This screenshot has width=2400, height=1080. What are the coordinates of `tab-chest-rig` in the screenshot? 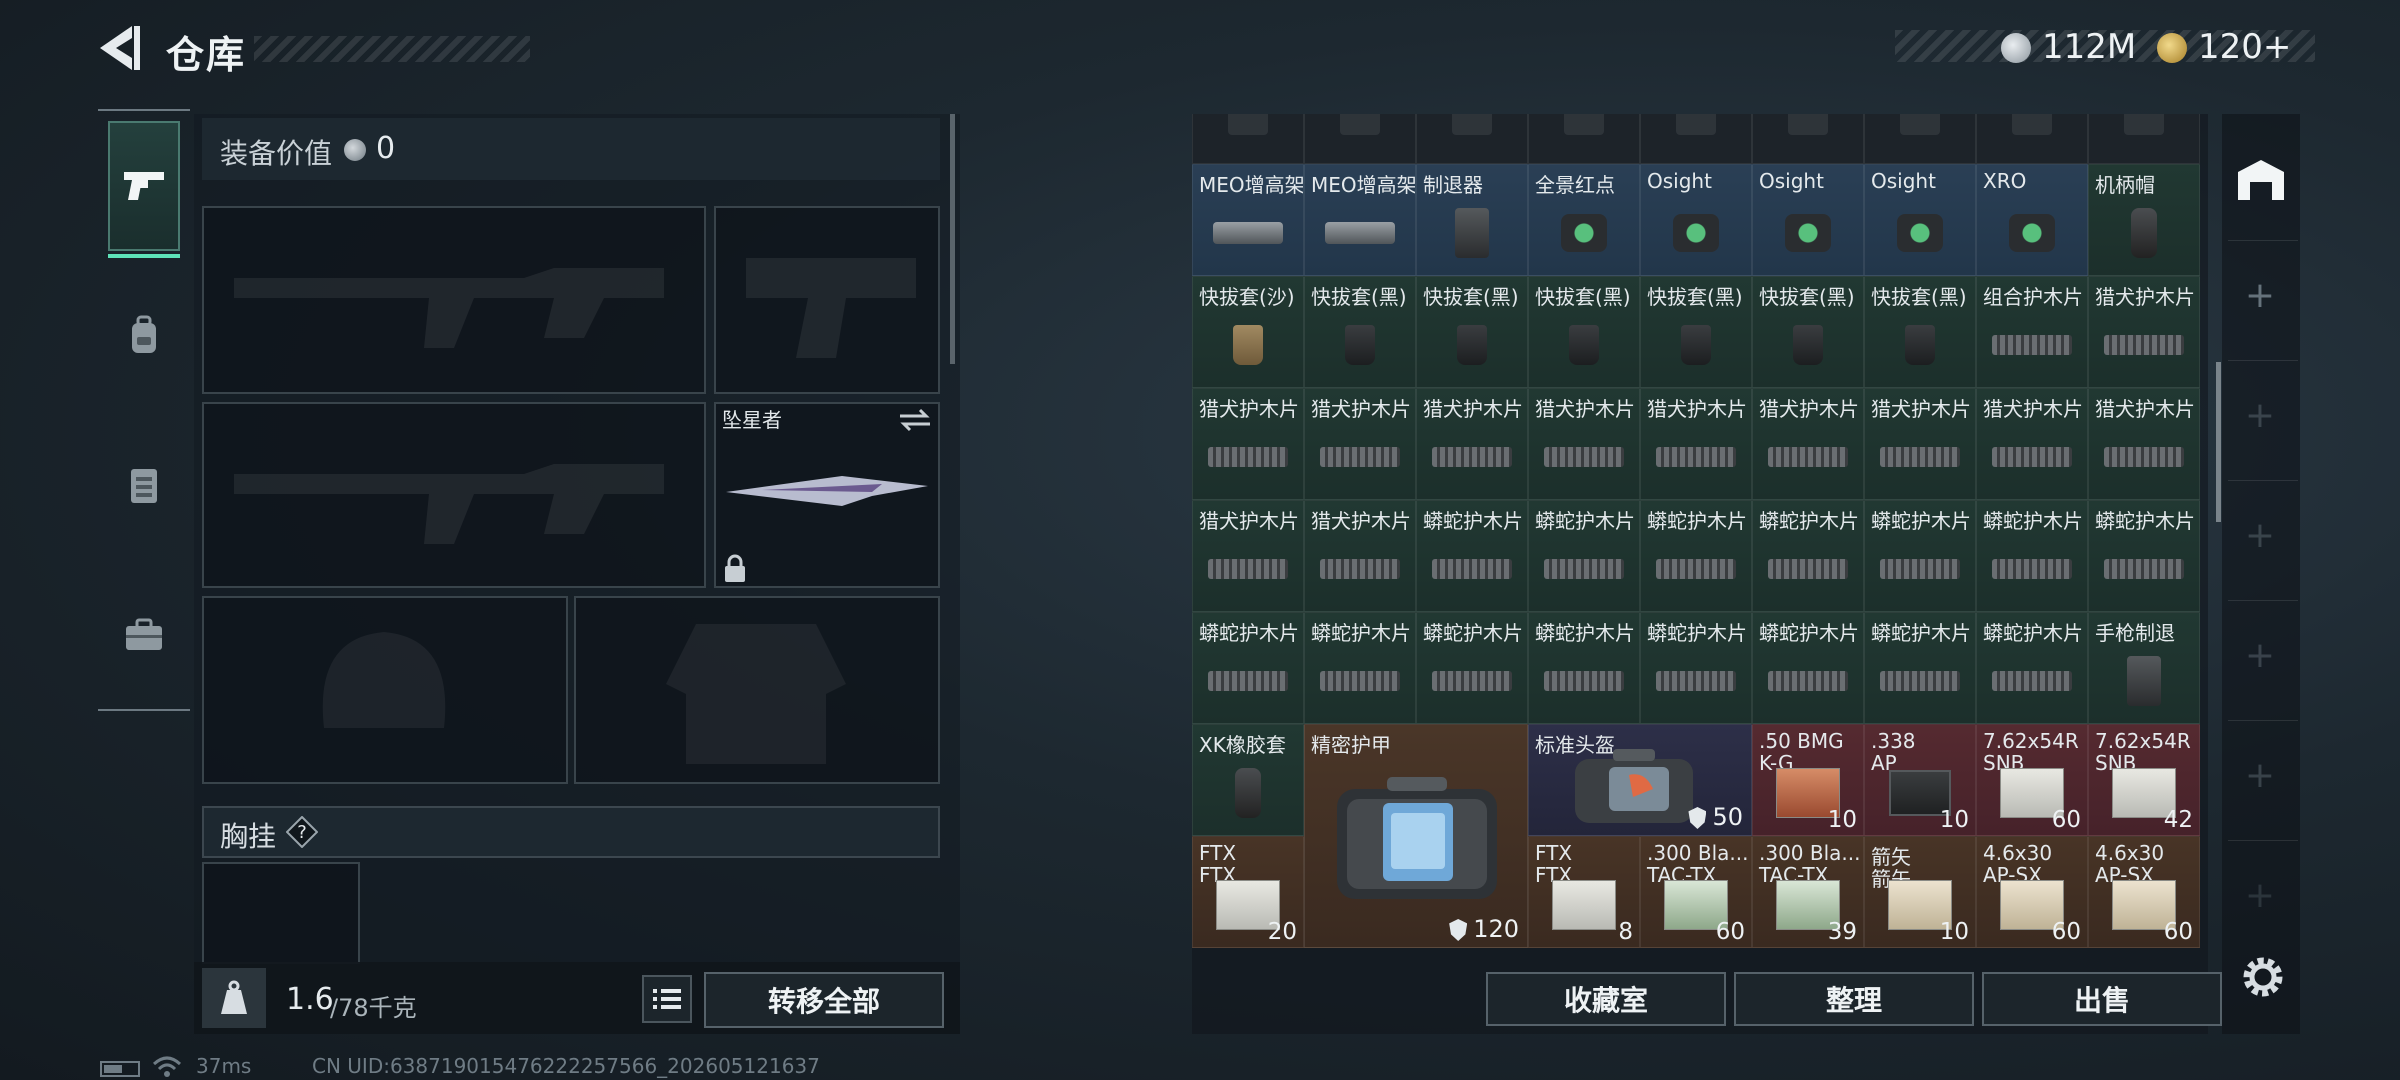 It's located at (144, 485).